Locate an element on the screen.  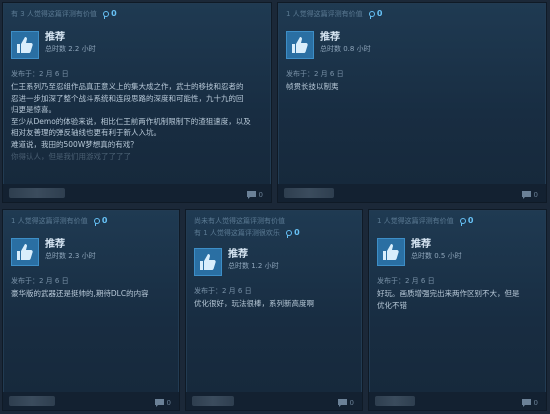
vote-header: 推荐 总时数 0.5 小时 is located at coordinates (419, 252).